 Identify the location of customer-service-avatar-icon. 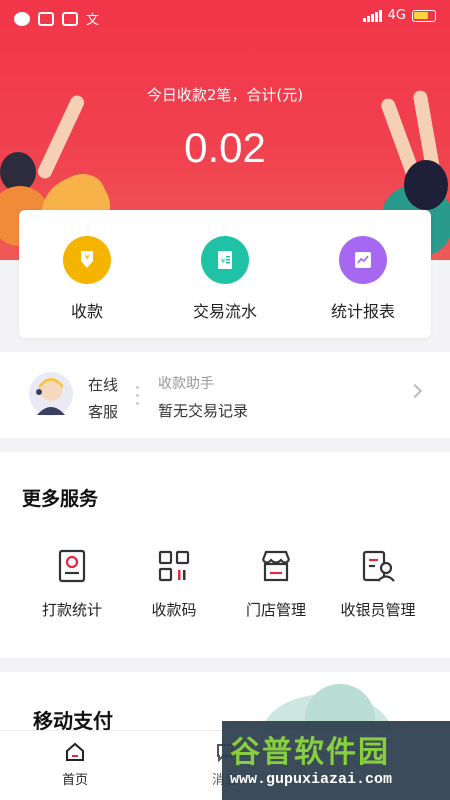
(51, 394).